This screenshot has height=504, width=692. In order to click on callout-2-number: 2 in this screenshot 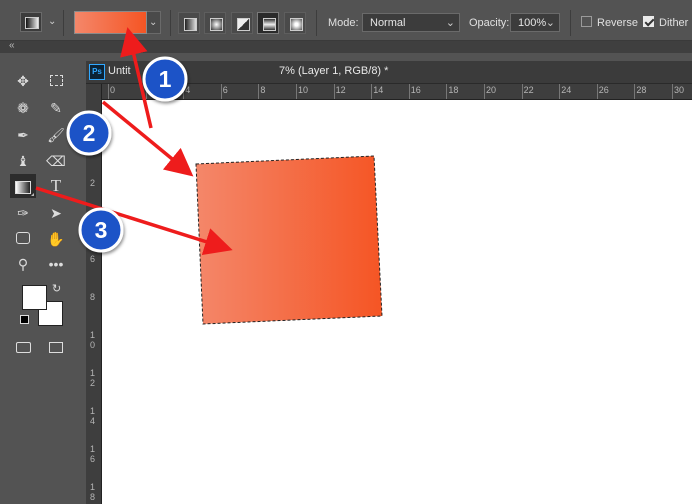, I will do `click(89, 133)`.